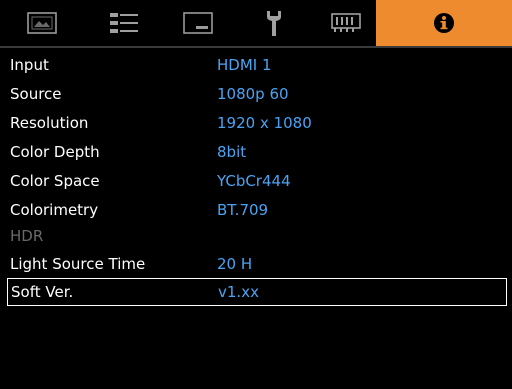  What do you see at coordinates (232, 152) in the screenshot?
I see `info-value: 8bit` at bounding box center [232, 152].